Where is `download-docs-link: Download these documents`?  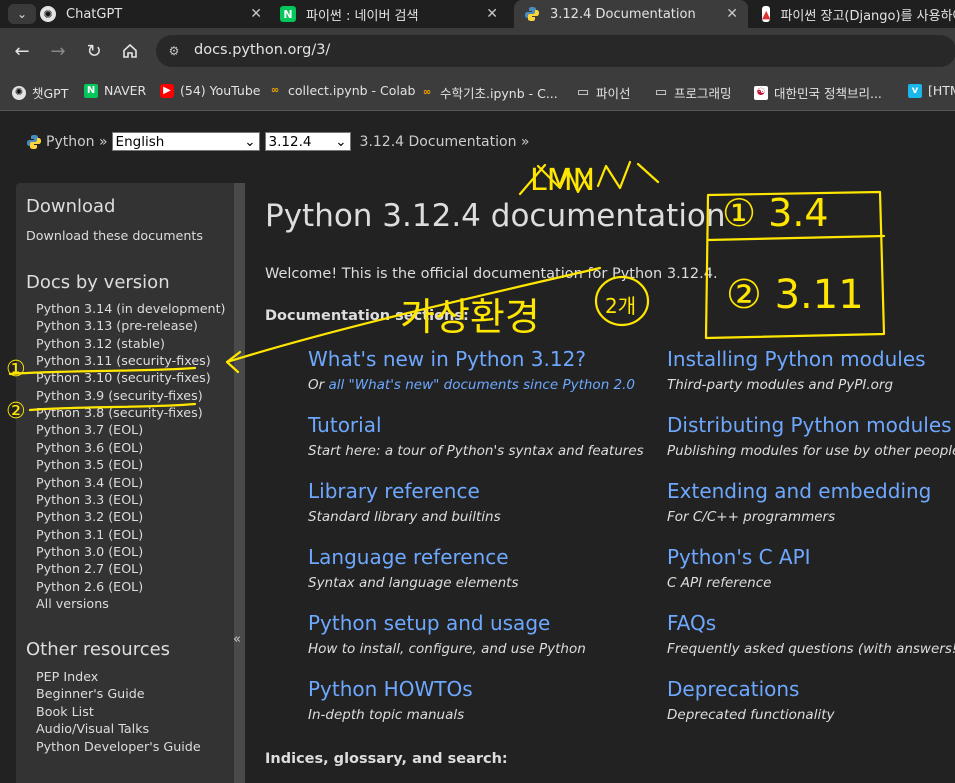 download-docs-link: Download these documents is located at coordinates (114, 235).